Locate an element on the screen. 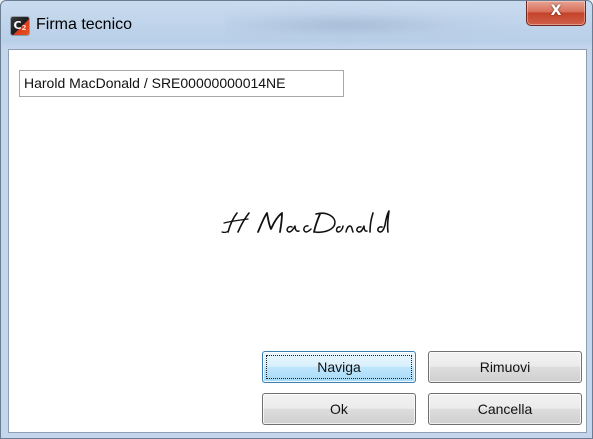 This screenshot has height=439, width=593. cancel-button-label: Cancella is located at coordinates (505, 409).